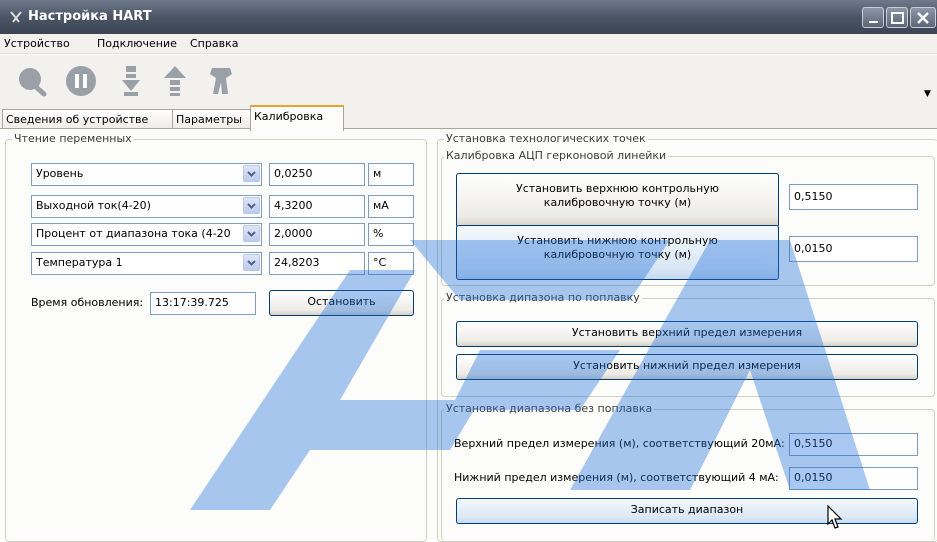 Image resolution: width=937 pixels, height=542 pixels. I want to click on title-bar: Настройка HART, so click(468, 17).